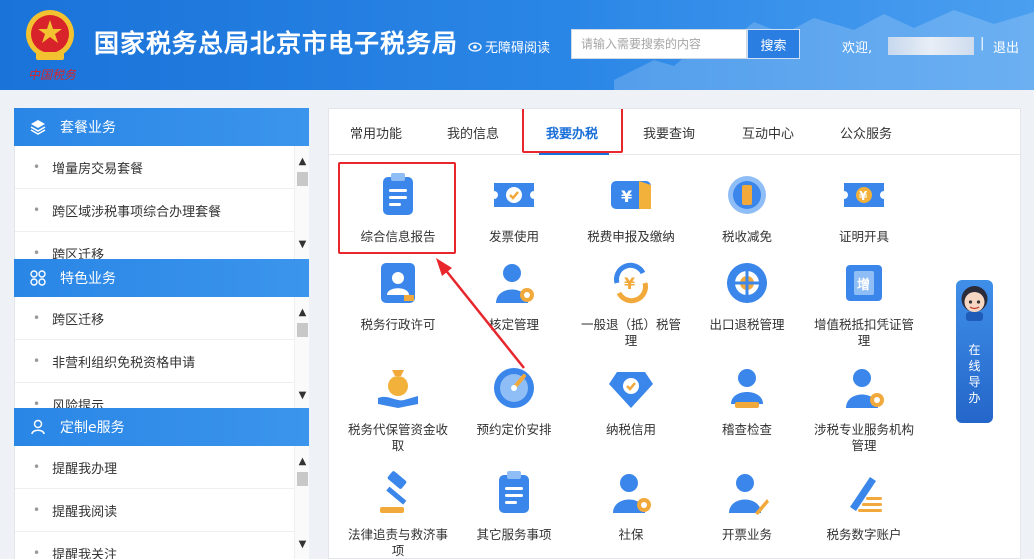 The image size is (1034, 559). Describe the element at coordinates (38, 278) in the screenshot. I see `grid-icon` at that location.